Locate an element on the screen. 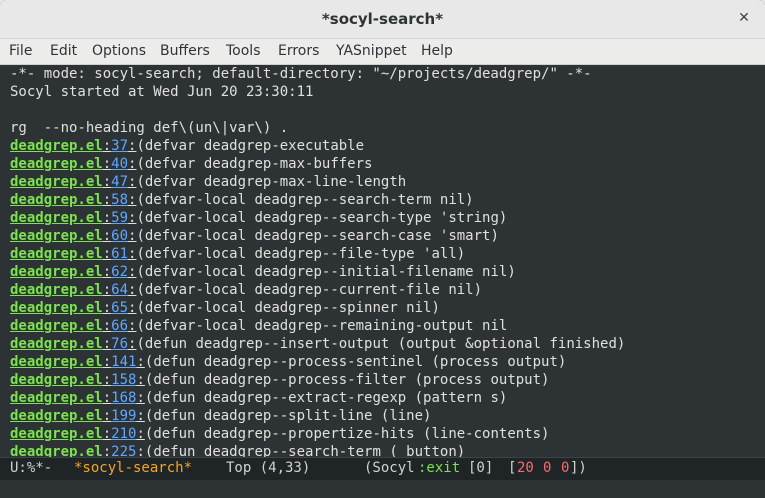 This screenshot has width=765, height=498. menu-item-help: Help is located at coordinates (437, 51).